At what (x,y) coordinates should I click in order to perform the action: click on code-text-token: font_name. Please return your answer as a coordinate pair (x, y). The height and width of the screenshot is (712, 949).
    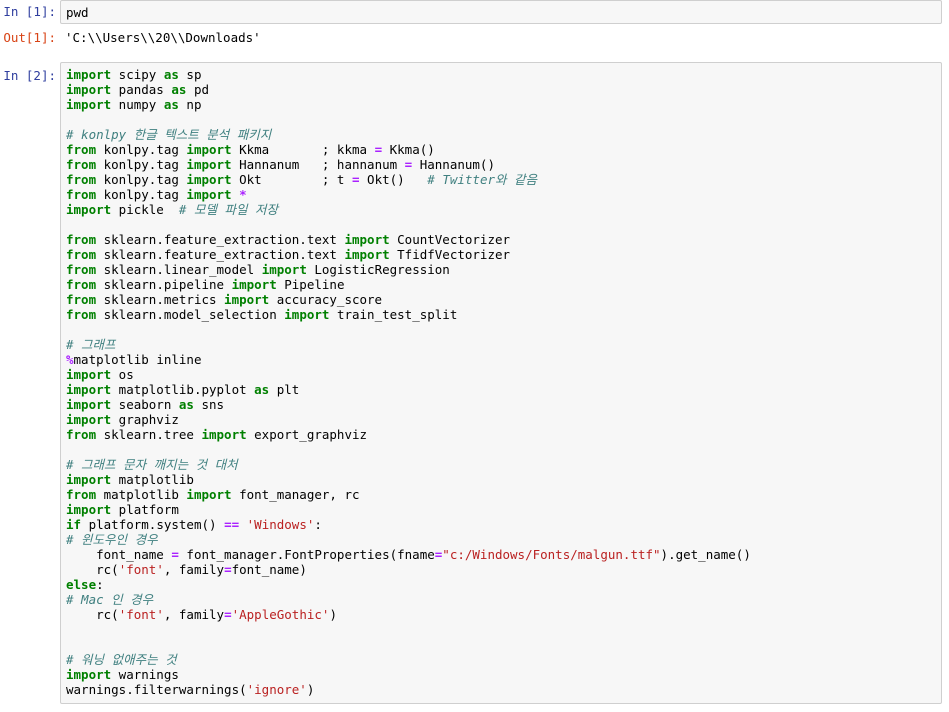
    Looking at the image, I should click on (119, 554).